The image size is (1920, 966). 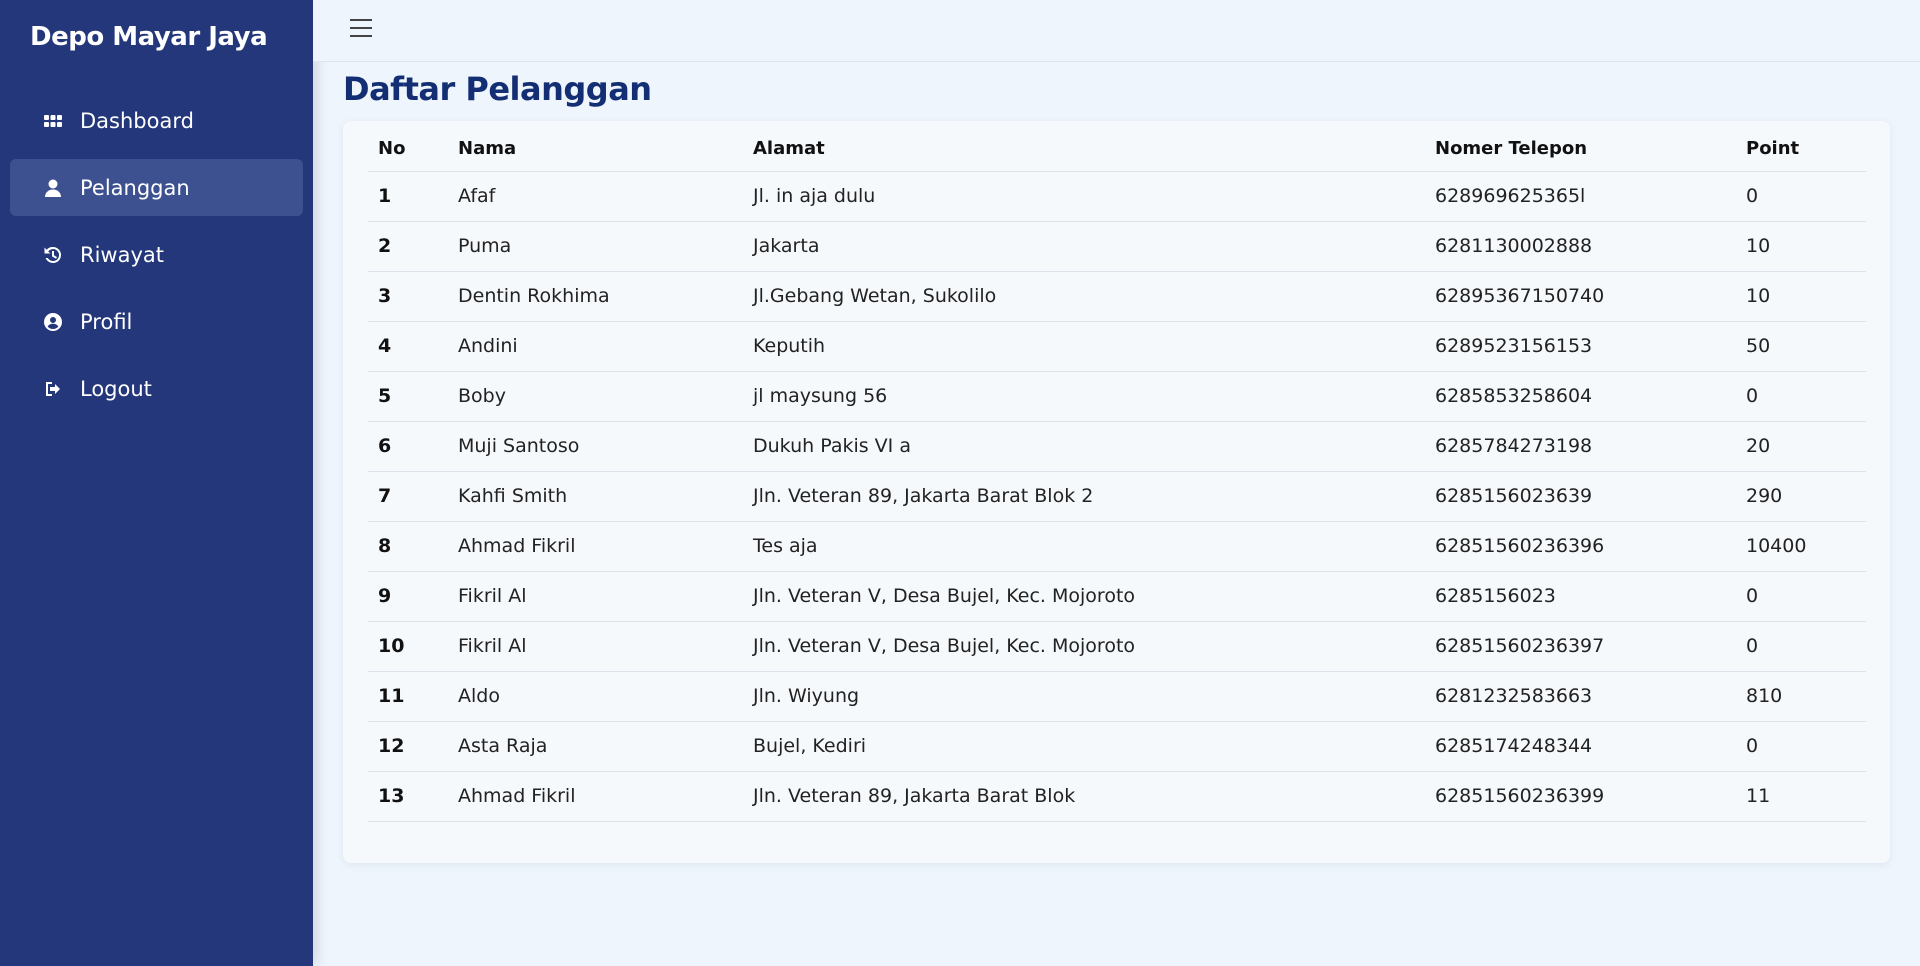 I want to click on sidebar-item-dashboard: Dashboard, so click(x=156, y=120).